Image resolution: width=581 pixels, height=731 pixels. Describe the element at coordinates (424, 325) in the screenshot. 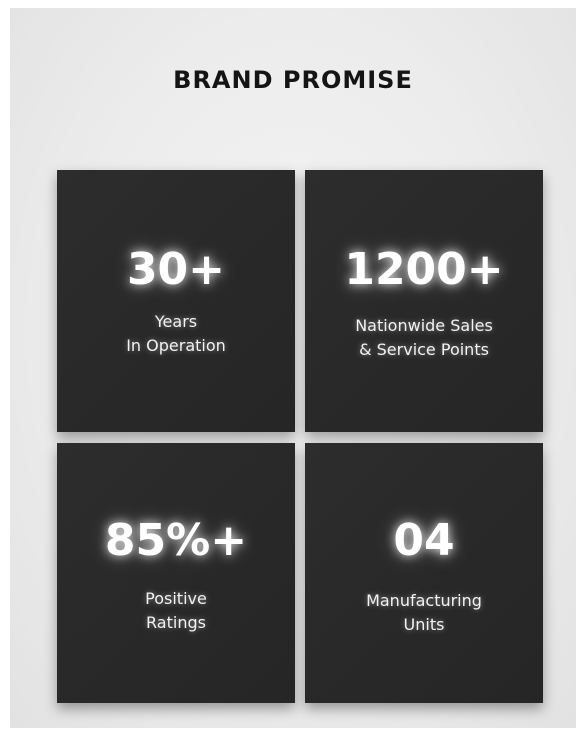

I see `stat-label-line: Nationwide Sales` at that location.